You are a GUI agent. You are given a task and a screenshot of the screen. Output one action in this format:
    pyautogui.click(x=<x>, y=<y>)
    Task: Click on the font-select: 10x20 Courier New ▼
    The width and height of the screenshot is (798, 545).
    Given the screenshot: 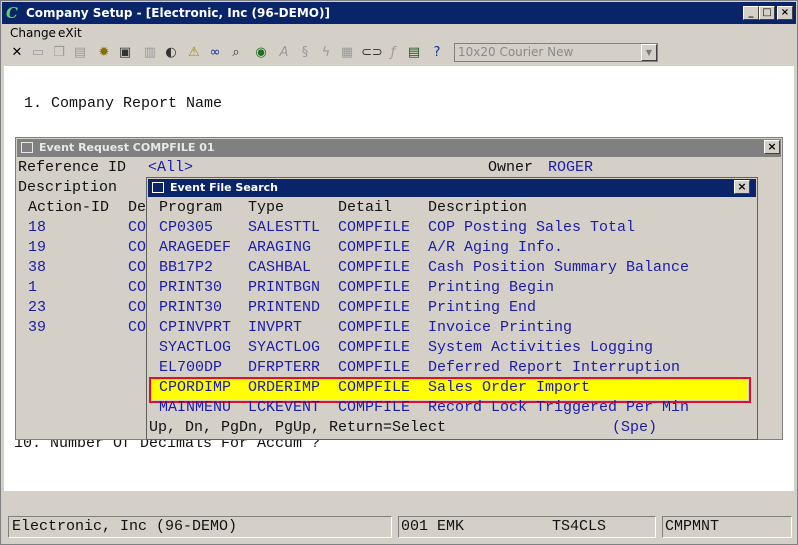 What is the action you would take?
    pyautogui.click(x=556, y=52)
    